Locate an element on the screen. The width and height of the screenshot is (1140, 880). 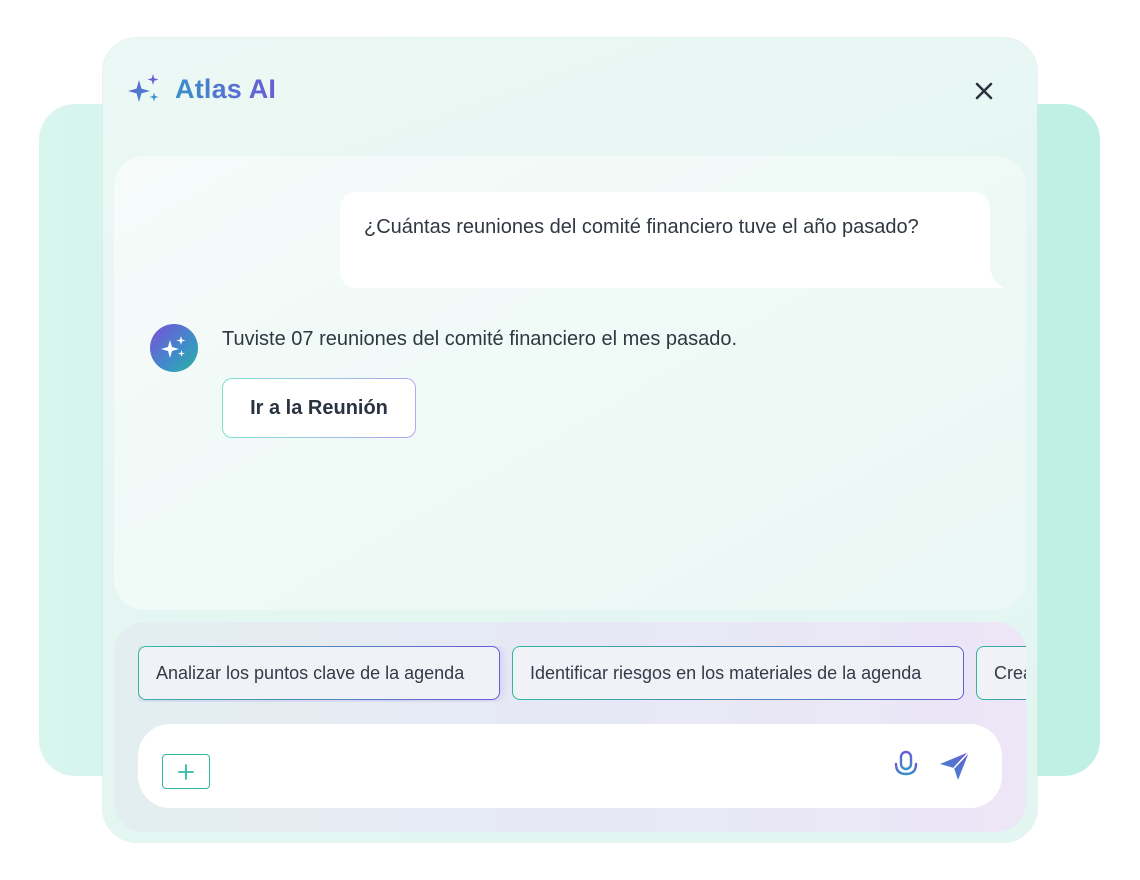
attach-button is located at coordinates (186, 771).